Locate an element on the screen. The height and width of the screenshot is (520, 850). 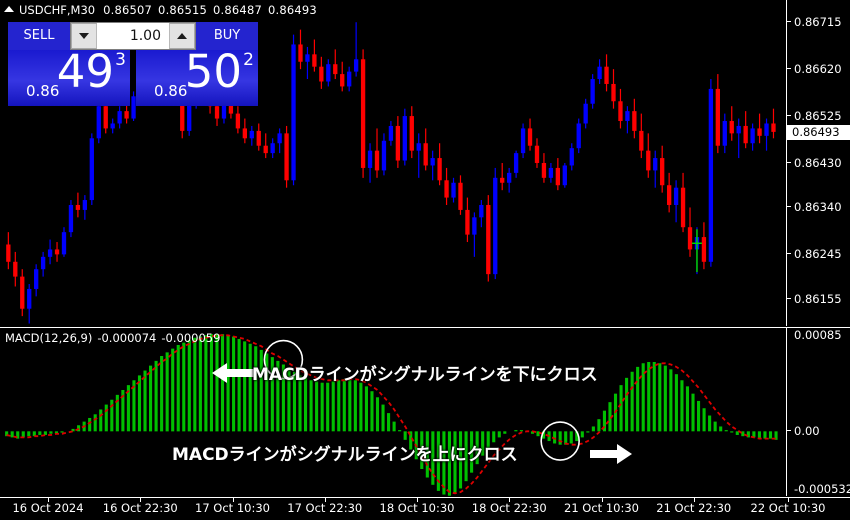
one-click-trading-widget: SELL 1.00 BUY 0.86 49 3 0.86 50 2 is located at coordinates (133, 64).